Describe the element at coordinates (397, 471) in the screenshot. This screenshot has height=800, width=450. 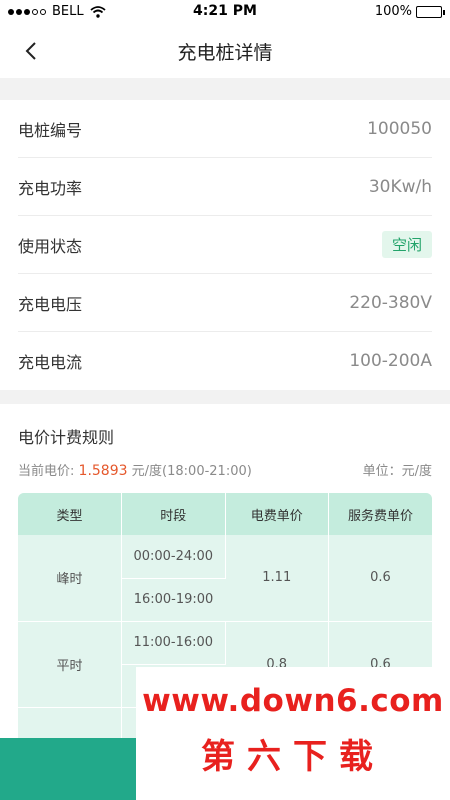
I see `unit-label: 单位：元/度` at that location.